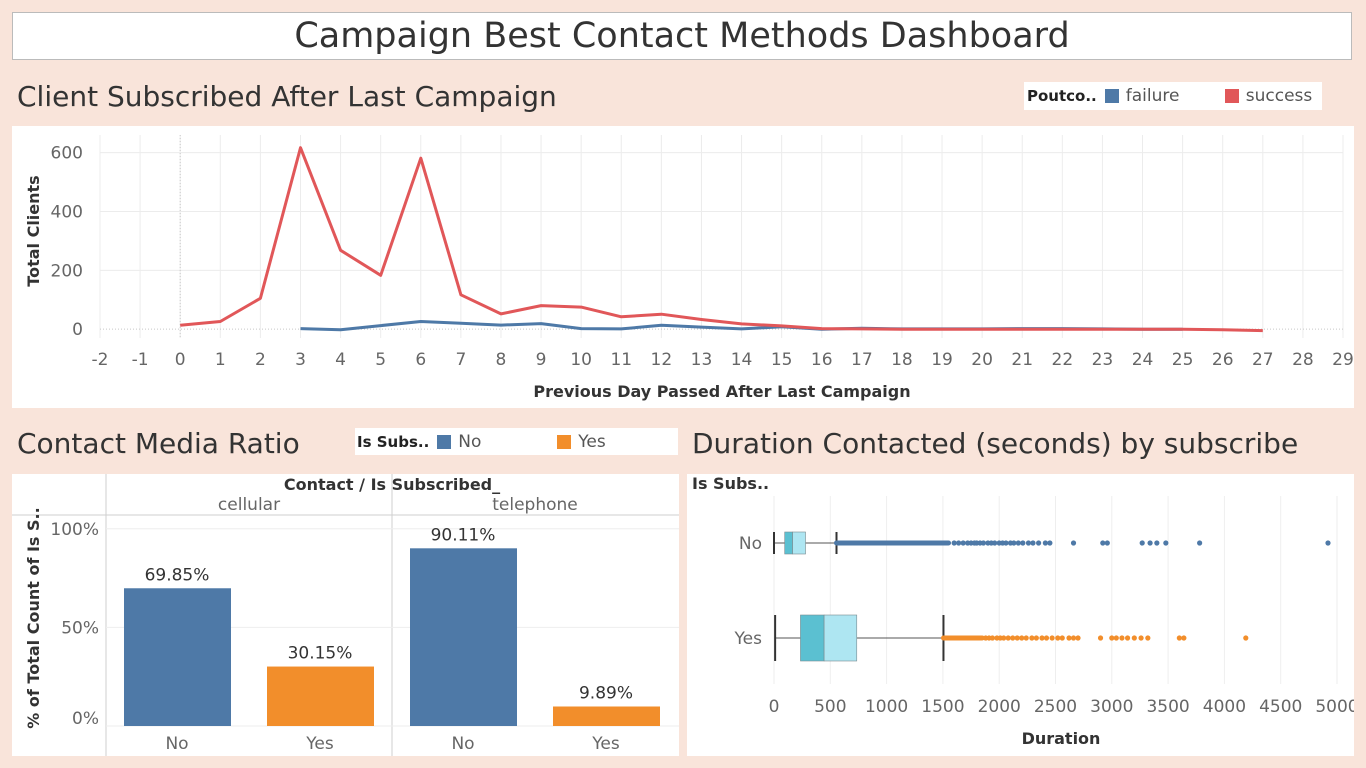 The height and width of the screenshot is (768, 1366). Describe the element at coordinates (1224, 707) in the screenshot. I see `x-tick-label: 4000` at that location.